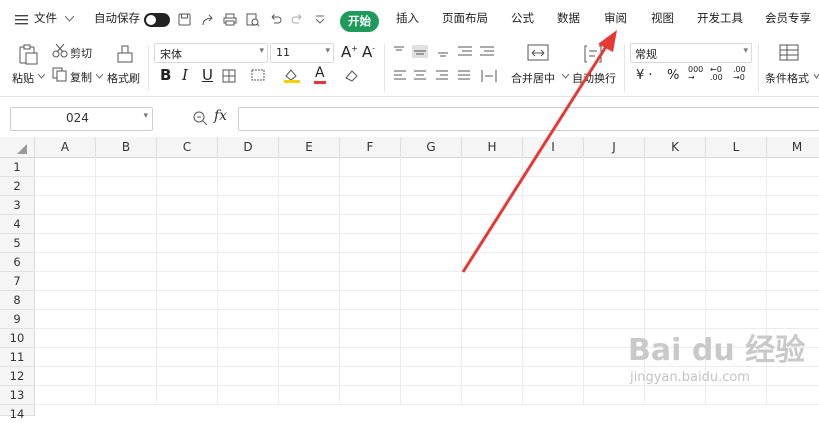  Describe the element at coordinates (220, 116) in the screenshot. I see `fx-icon: fx` at that location.